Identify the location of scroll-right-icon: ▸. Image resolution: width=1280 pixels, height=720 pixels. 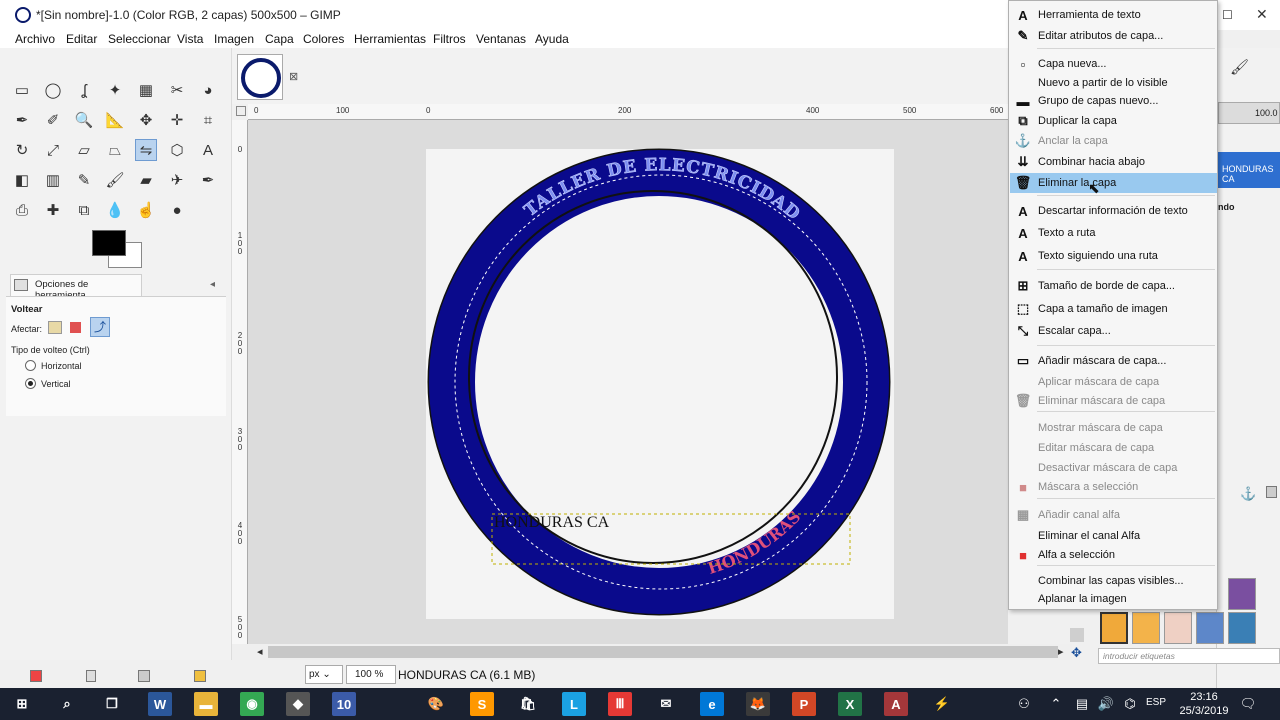
(1061, 651).